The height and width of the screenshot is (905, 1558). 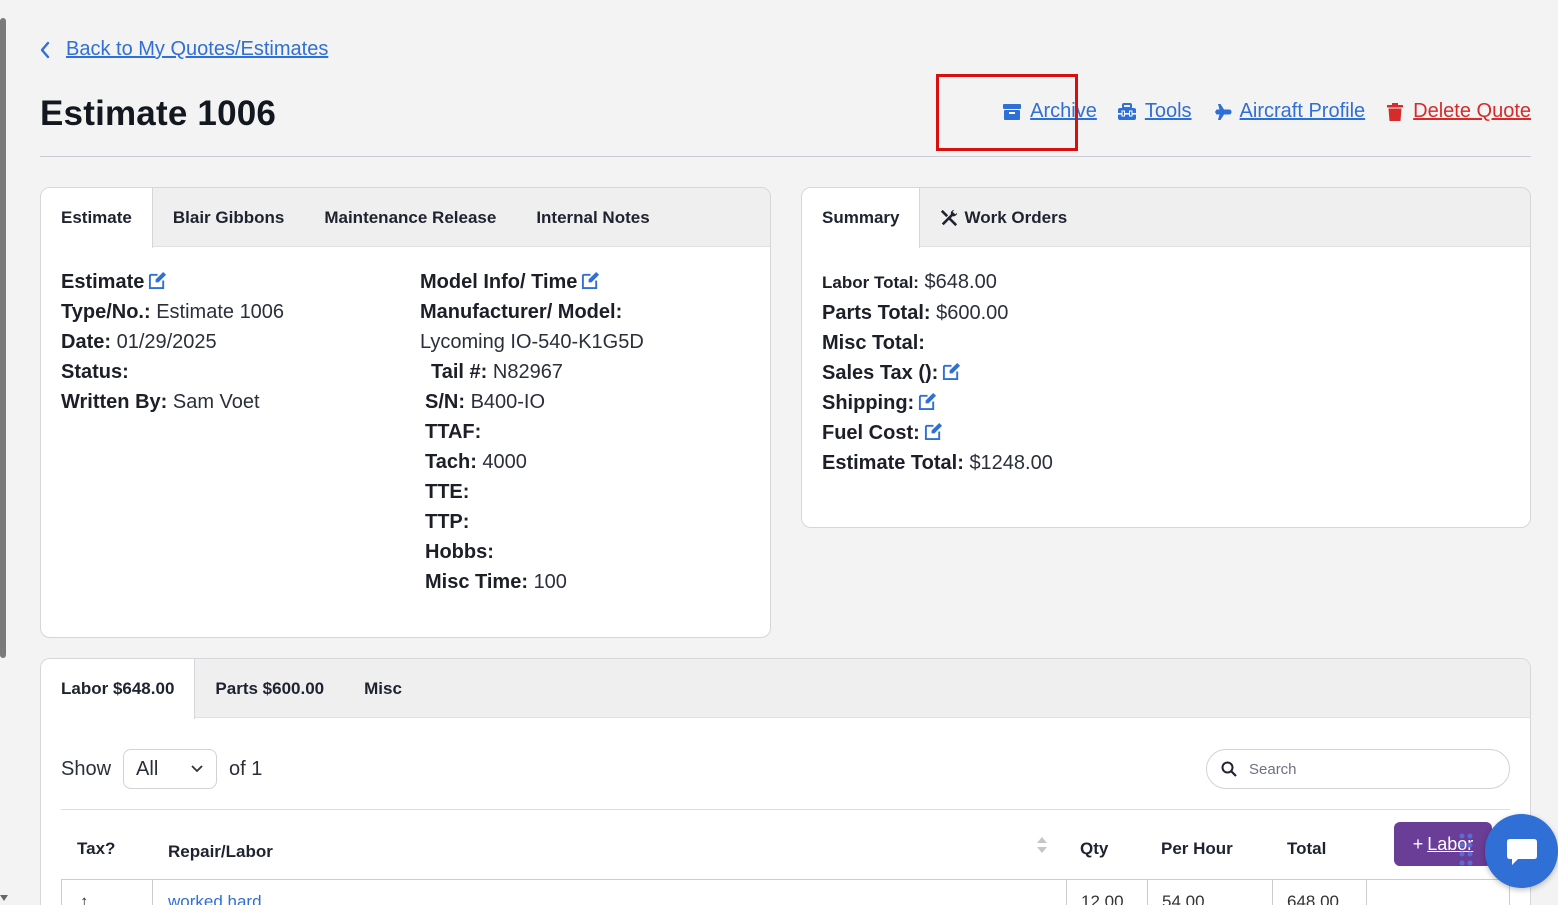 I want to click on delete-quote-button: Delete Quote, so click(x=1458, y=111).